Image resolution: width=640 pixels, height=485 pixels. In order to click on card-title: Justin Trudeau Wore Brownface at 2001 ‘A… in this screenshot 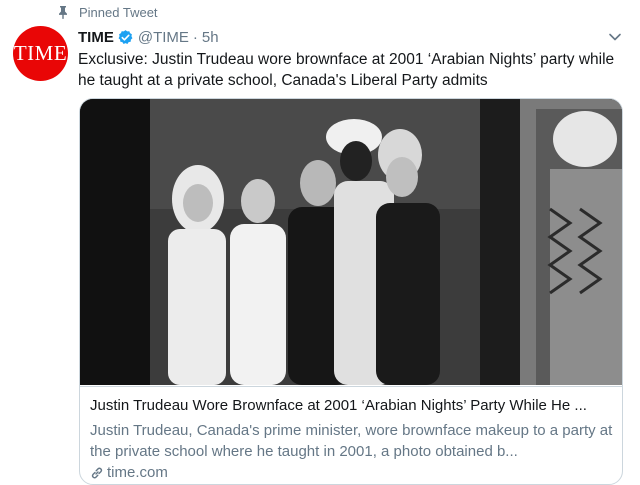, I will do `click(338, 405)`.